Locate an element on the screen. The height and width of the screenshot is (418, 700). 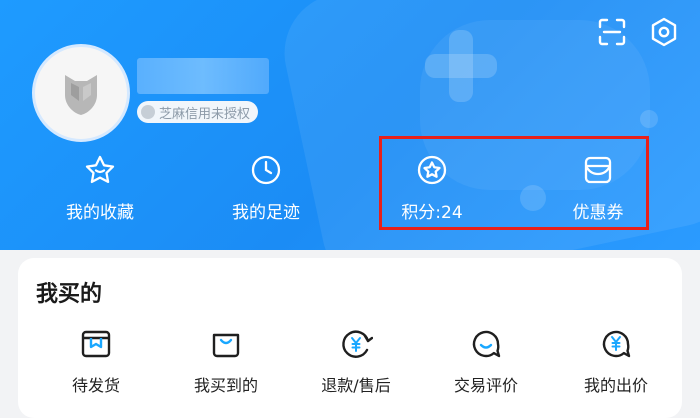
stat-history: 我的足迹 is located at coordinates (266, 187).